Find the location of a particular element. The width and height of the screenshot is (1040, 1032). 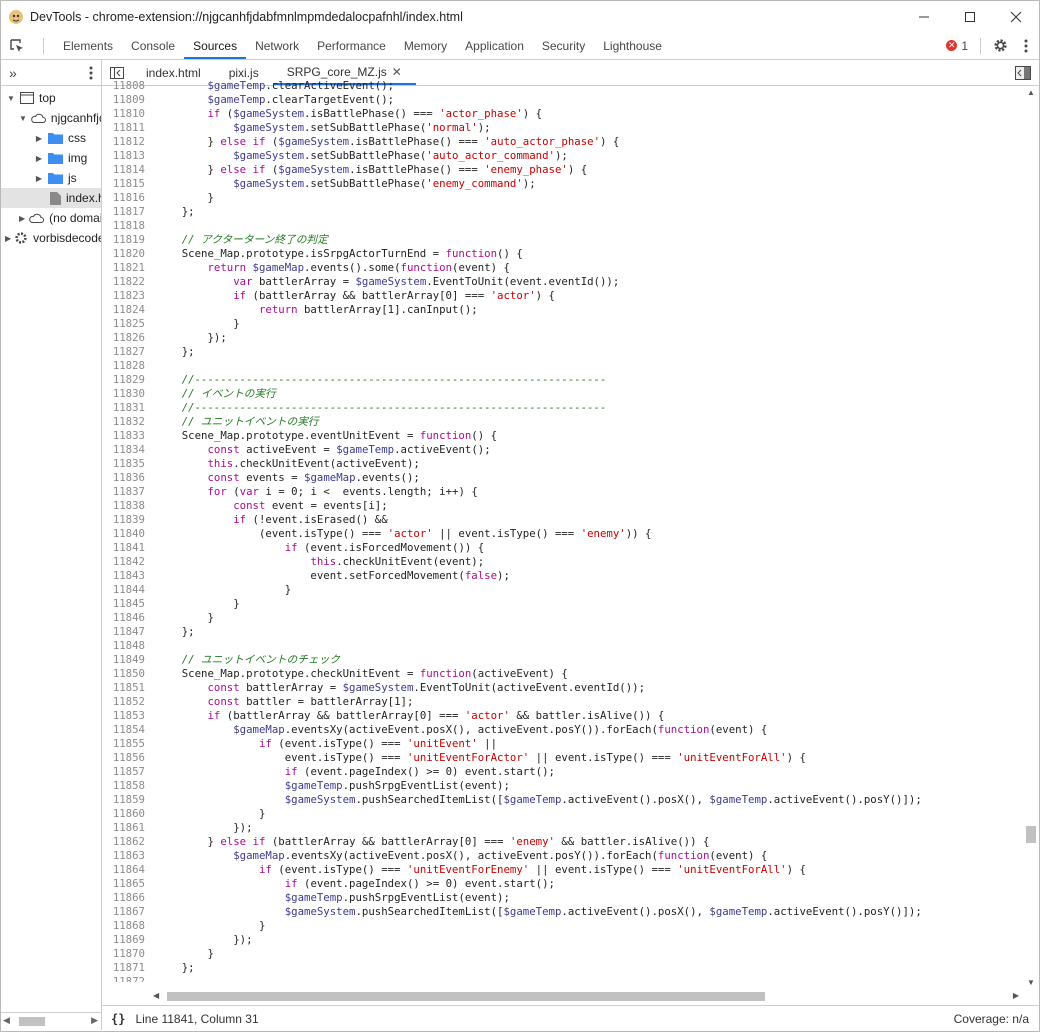

code-line: 11846 } is located at coordinates (562, 618).